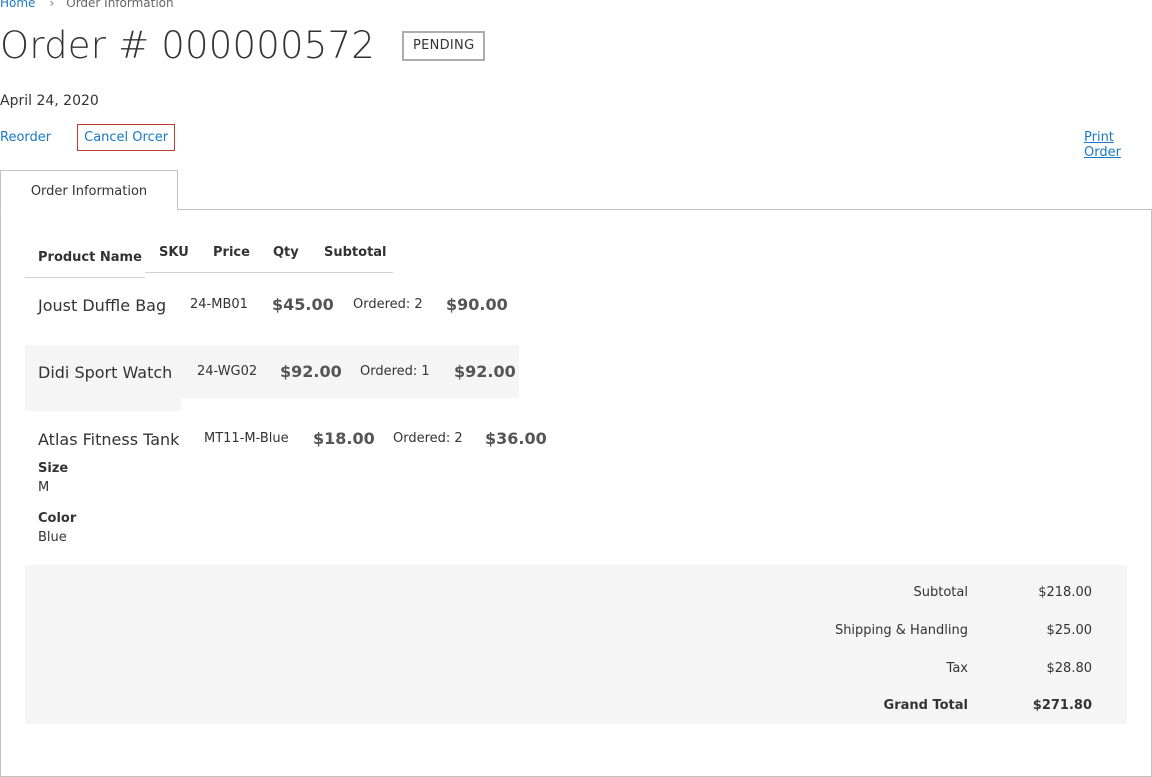 This screenshot has height=777, width=1152. What do you see at coordinates (52, 537) in the screenshot?
I see `option-value-color: Blue` at bounding box center [52, 537].